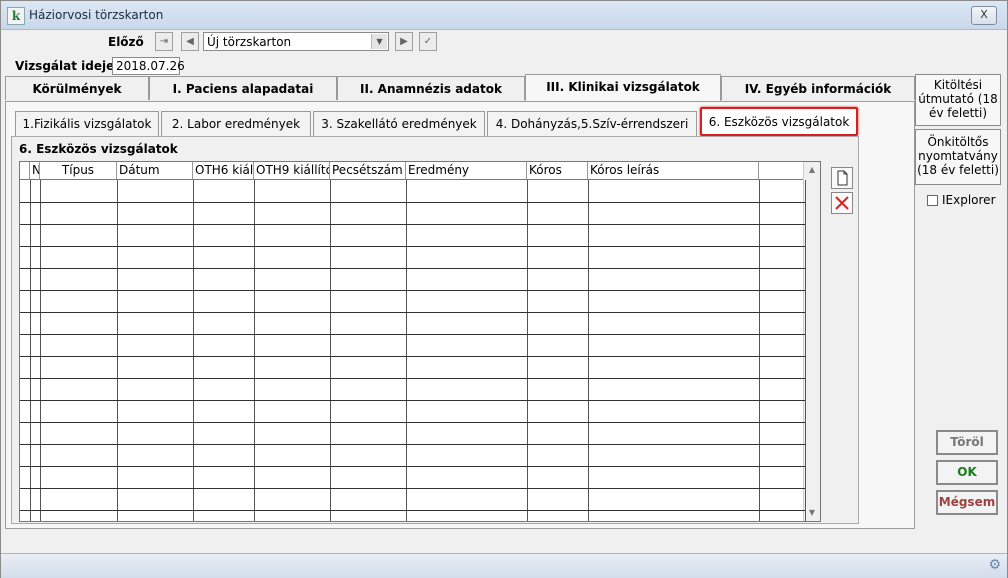 The width and height of the screenshot is (1008, 578). What do you see at coordinates (16, 16) in the screenshot?
I see `app-logo-icon: k` at bounding box center [16, 16].